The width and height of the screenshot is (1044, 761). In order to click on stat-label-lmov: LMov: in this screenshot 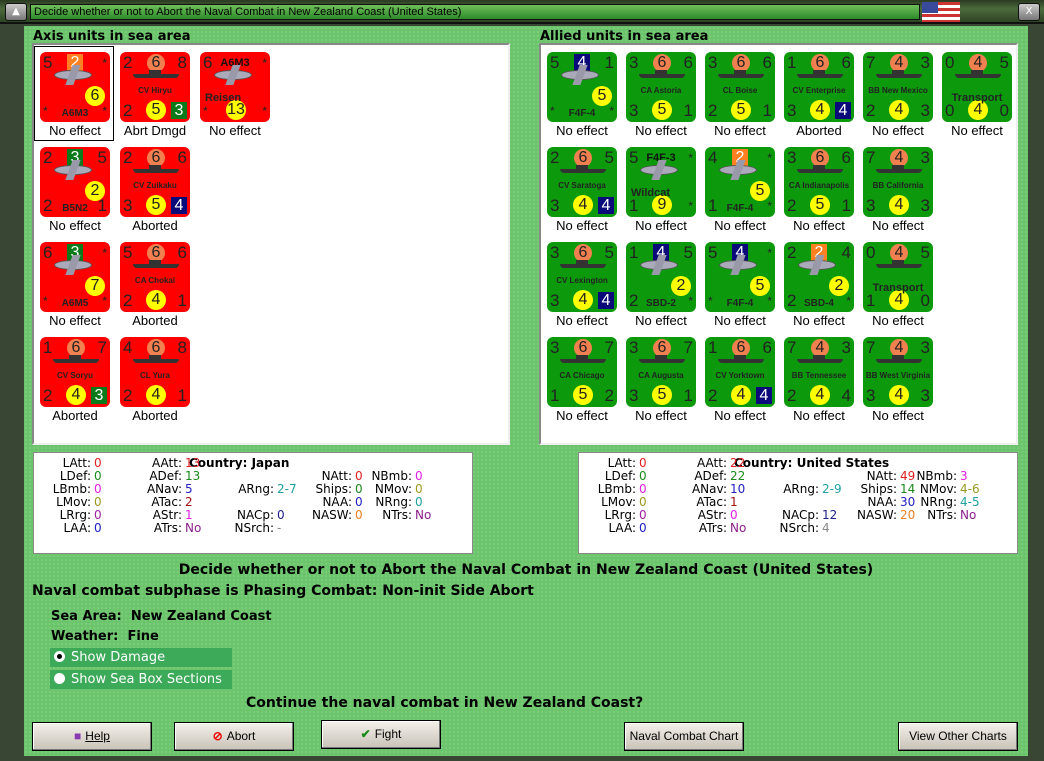, I will do `click(618, 502)`.